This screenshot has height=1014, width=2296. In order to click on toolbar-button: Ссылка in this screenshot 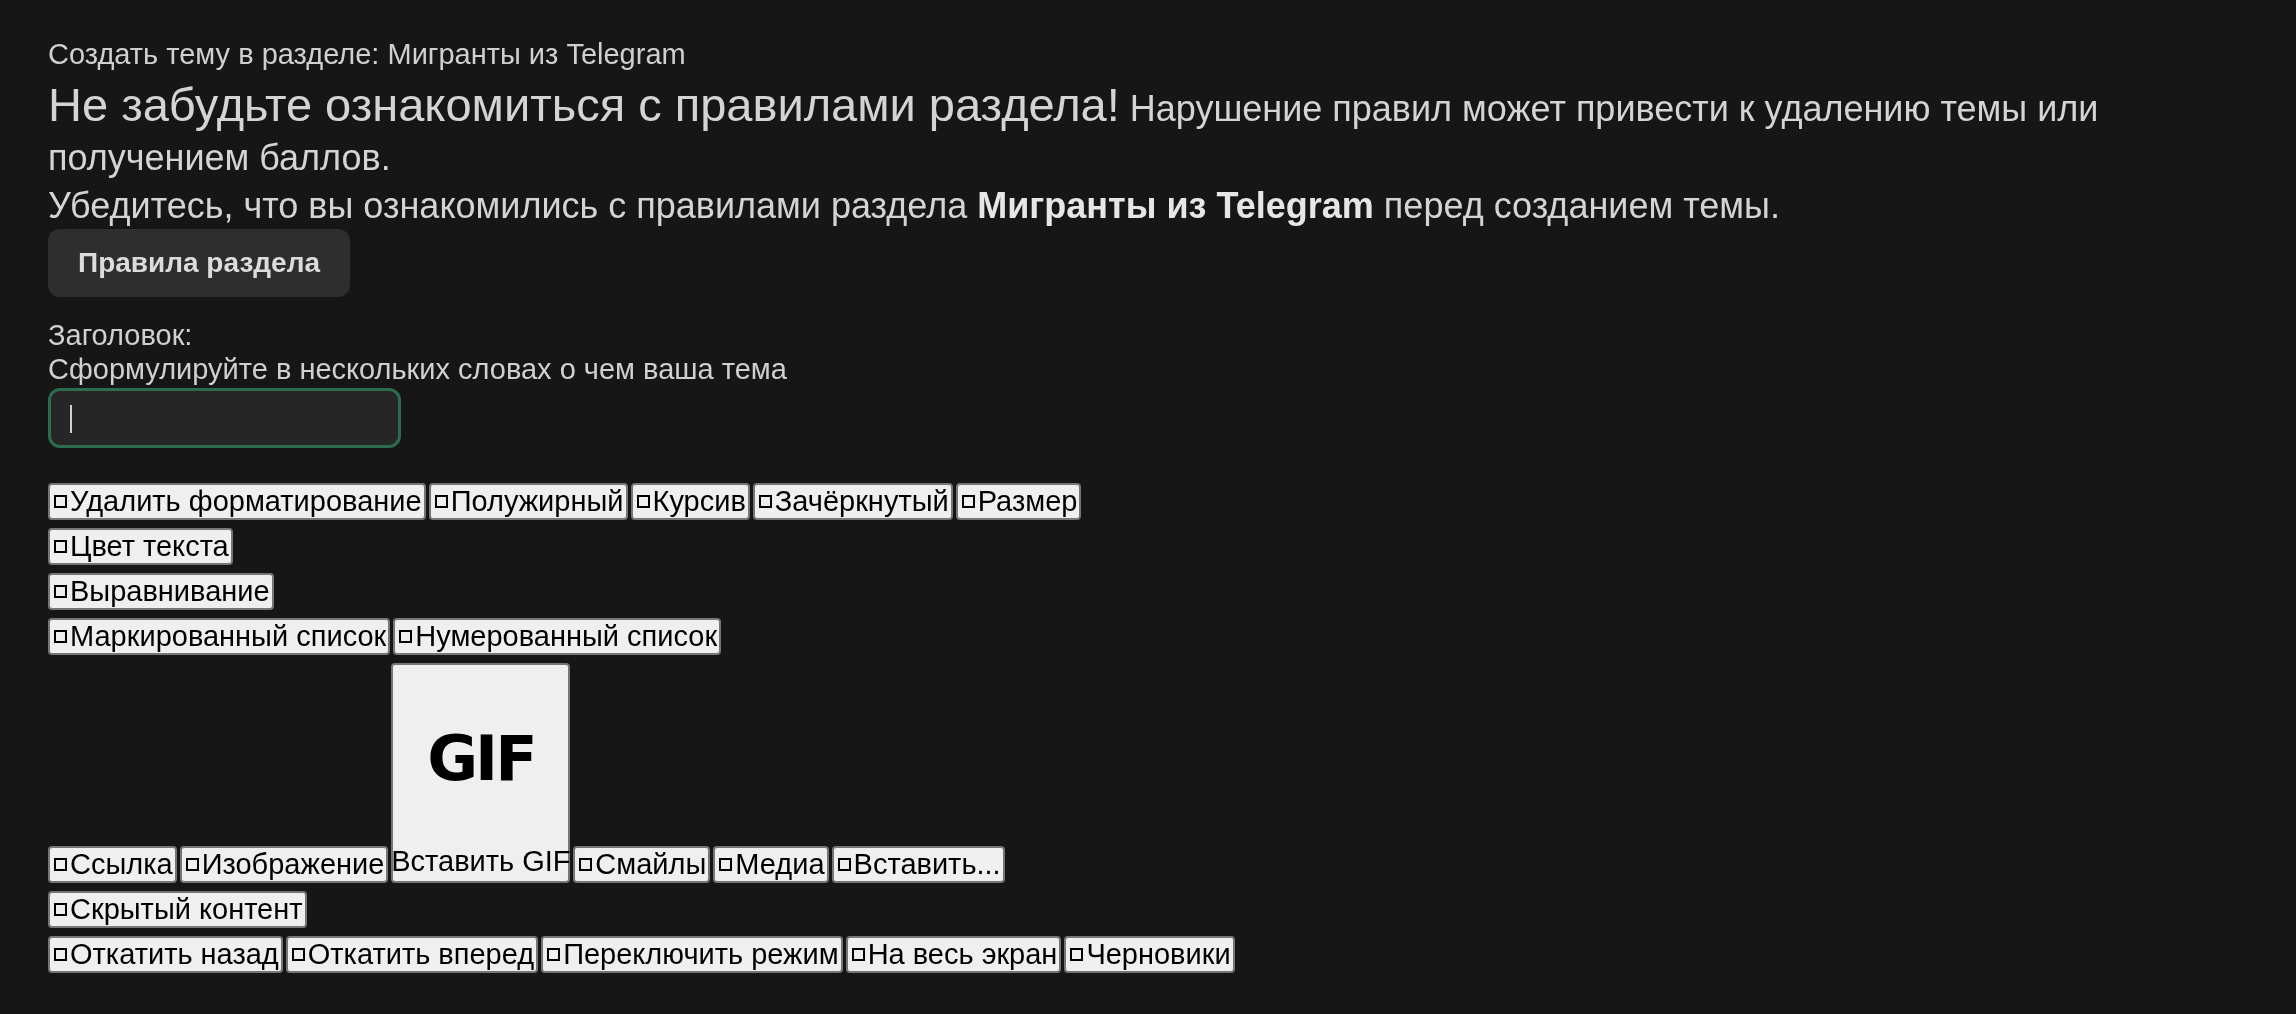, I will do `click(112, 864)`.